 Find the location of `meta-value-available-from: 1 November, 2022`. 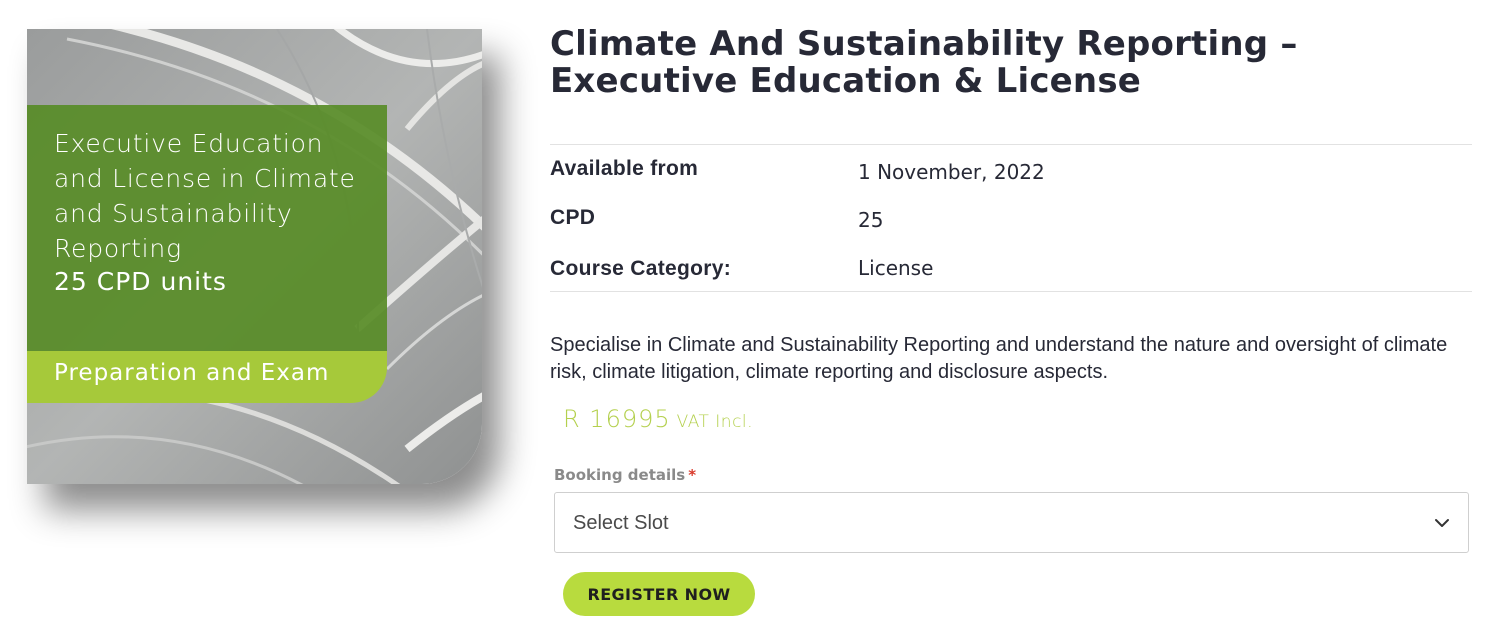

meta-value-available-from: 1 November, 2022 is located at coordinates (951, 172).